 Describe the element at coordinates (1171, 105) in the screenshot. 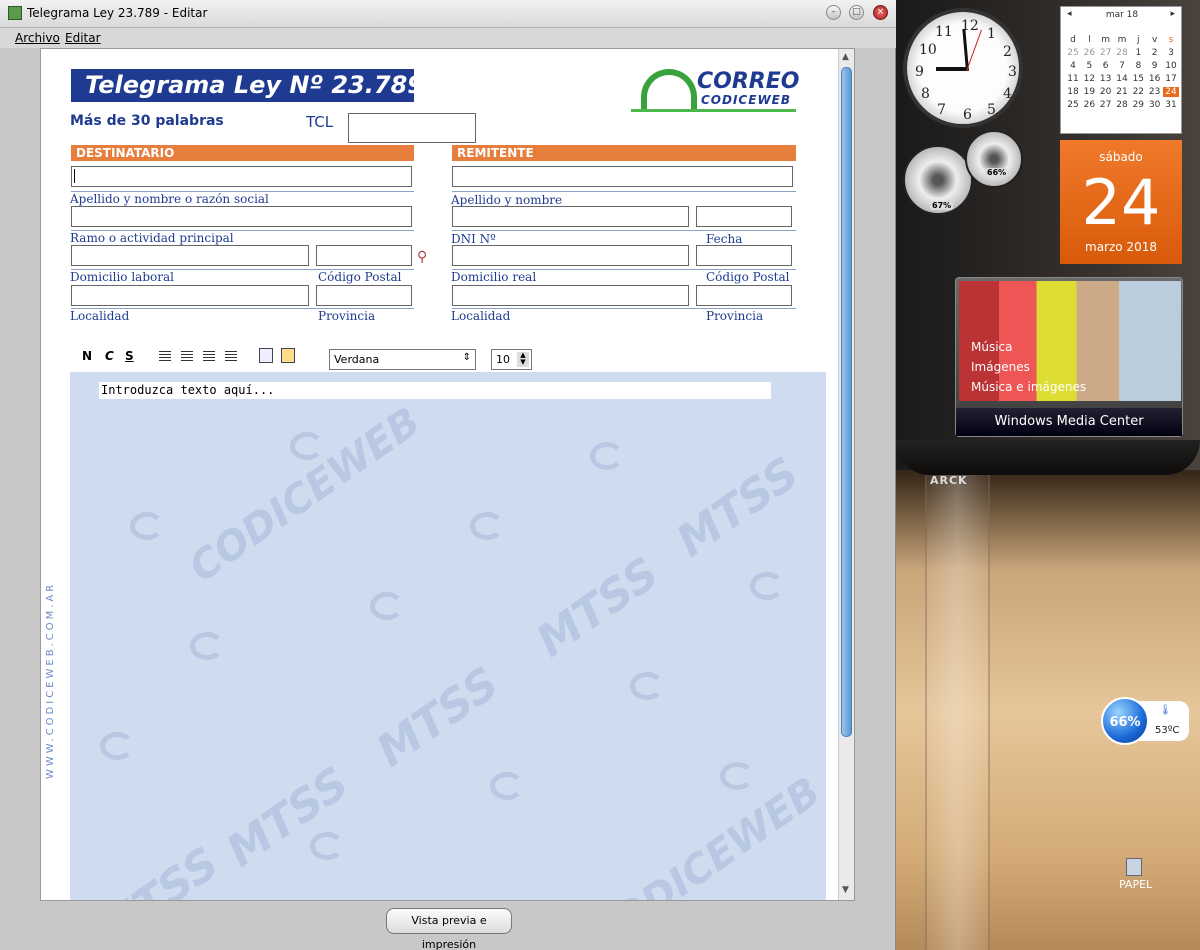

I see `calendar-day: 31` at that location.